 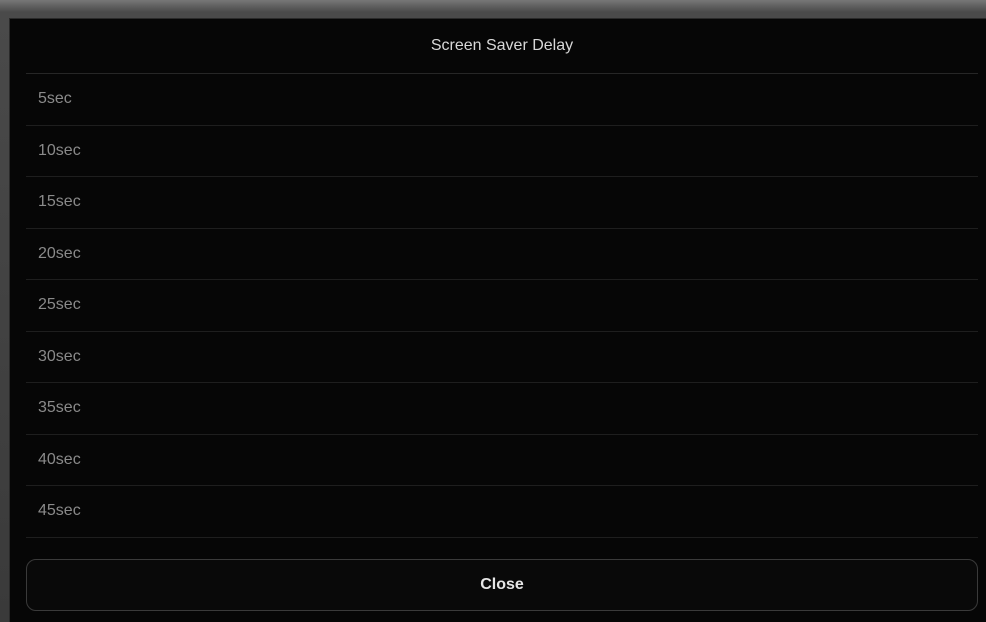 I want to click on delay-option-5sec: 5sec, so click(x=502, y=100).